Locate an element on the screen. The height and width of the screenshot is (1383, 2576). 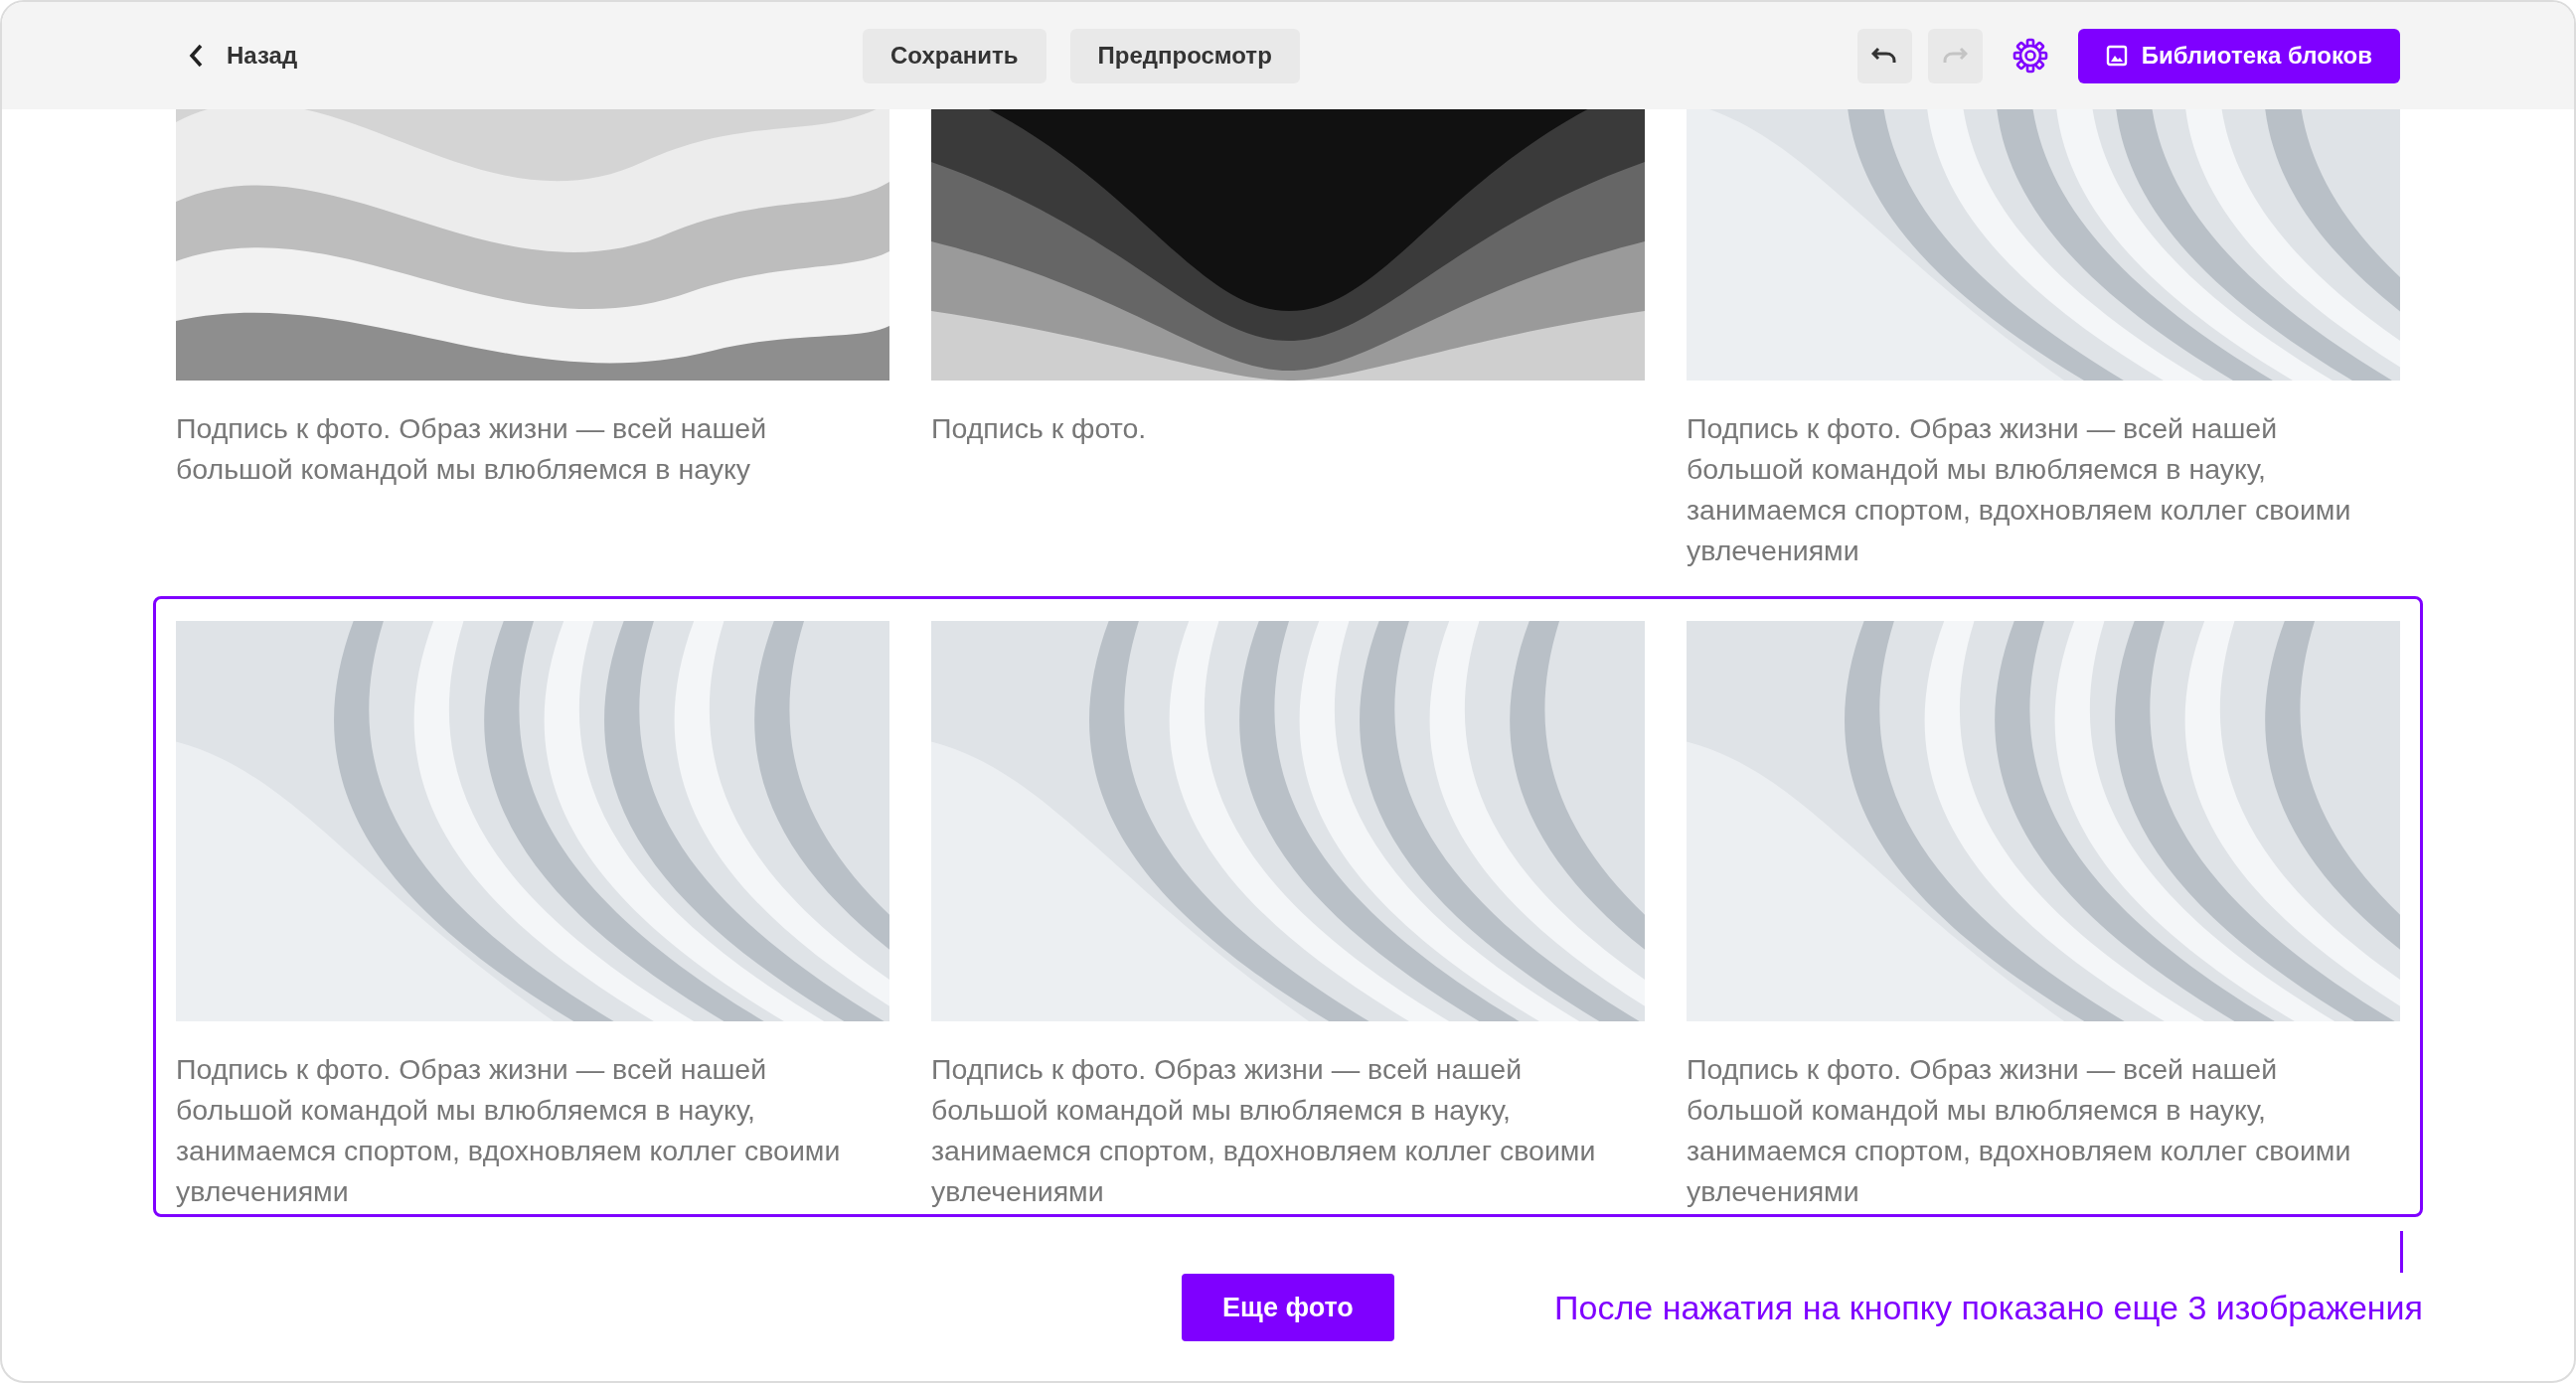
settings-icon is located at coordinates (2030, 56).